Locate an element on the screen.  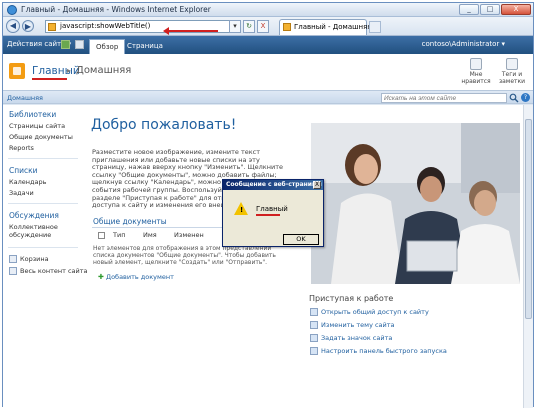
column-type: Тип is located at coordinates (119, 235).